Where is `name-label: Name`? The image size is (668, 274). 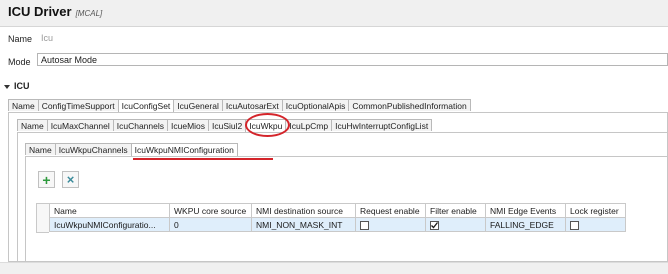
name-label: Name is located at coordinates (20, 39).